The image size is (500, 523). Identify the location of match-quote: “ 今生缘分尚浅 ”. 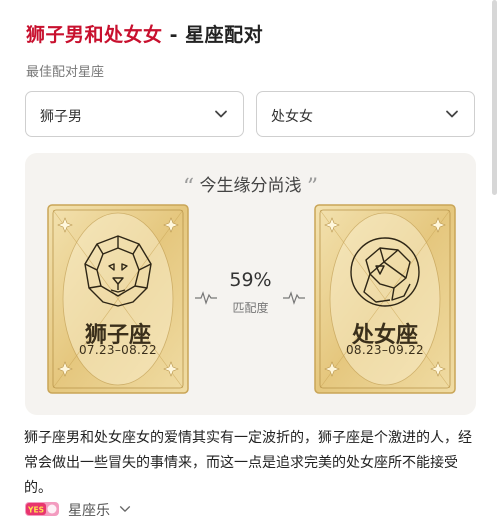
(250, 185).